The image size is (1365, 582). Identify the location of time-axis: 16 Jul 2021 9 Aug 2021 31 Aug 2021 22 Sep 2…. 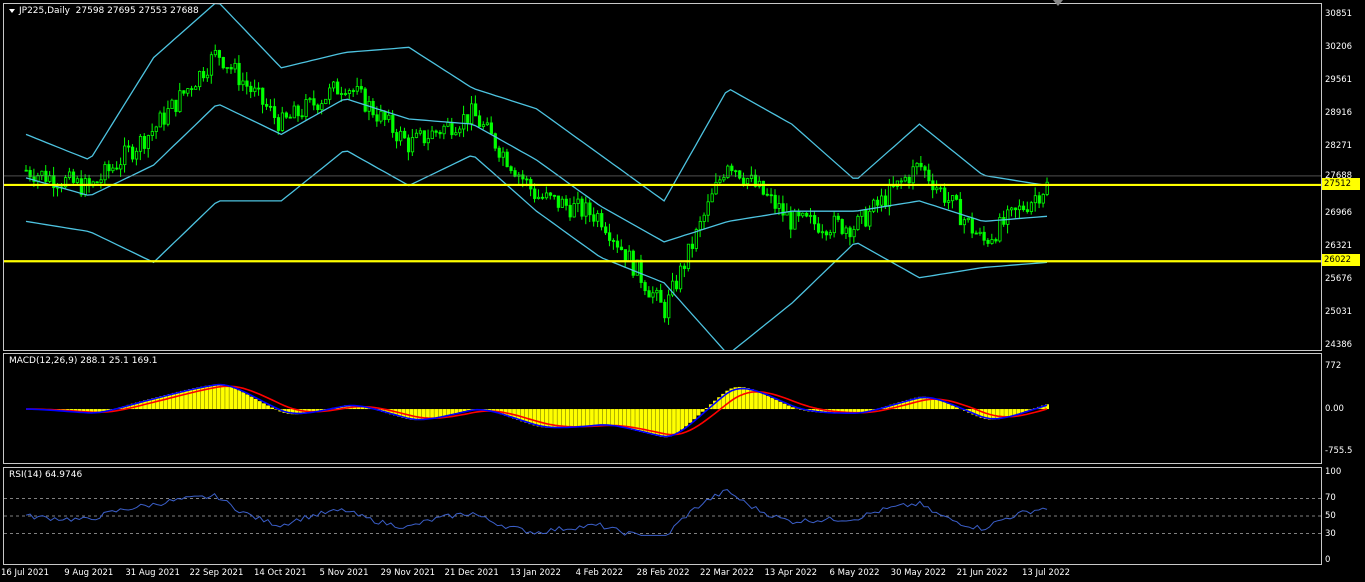
(661, 574).